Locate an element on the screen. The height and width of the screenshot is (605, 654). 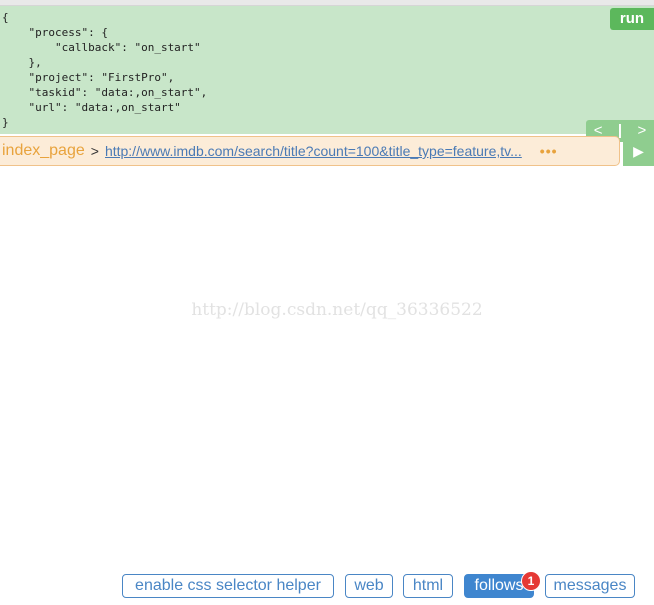
tab-html: html is located at coordinates (428, 586).